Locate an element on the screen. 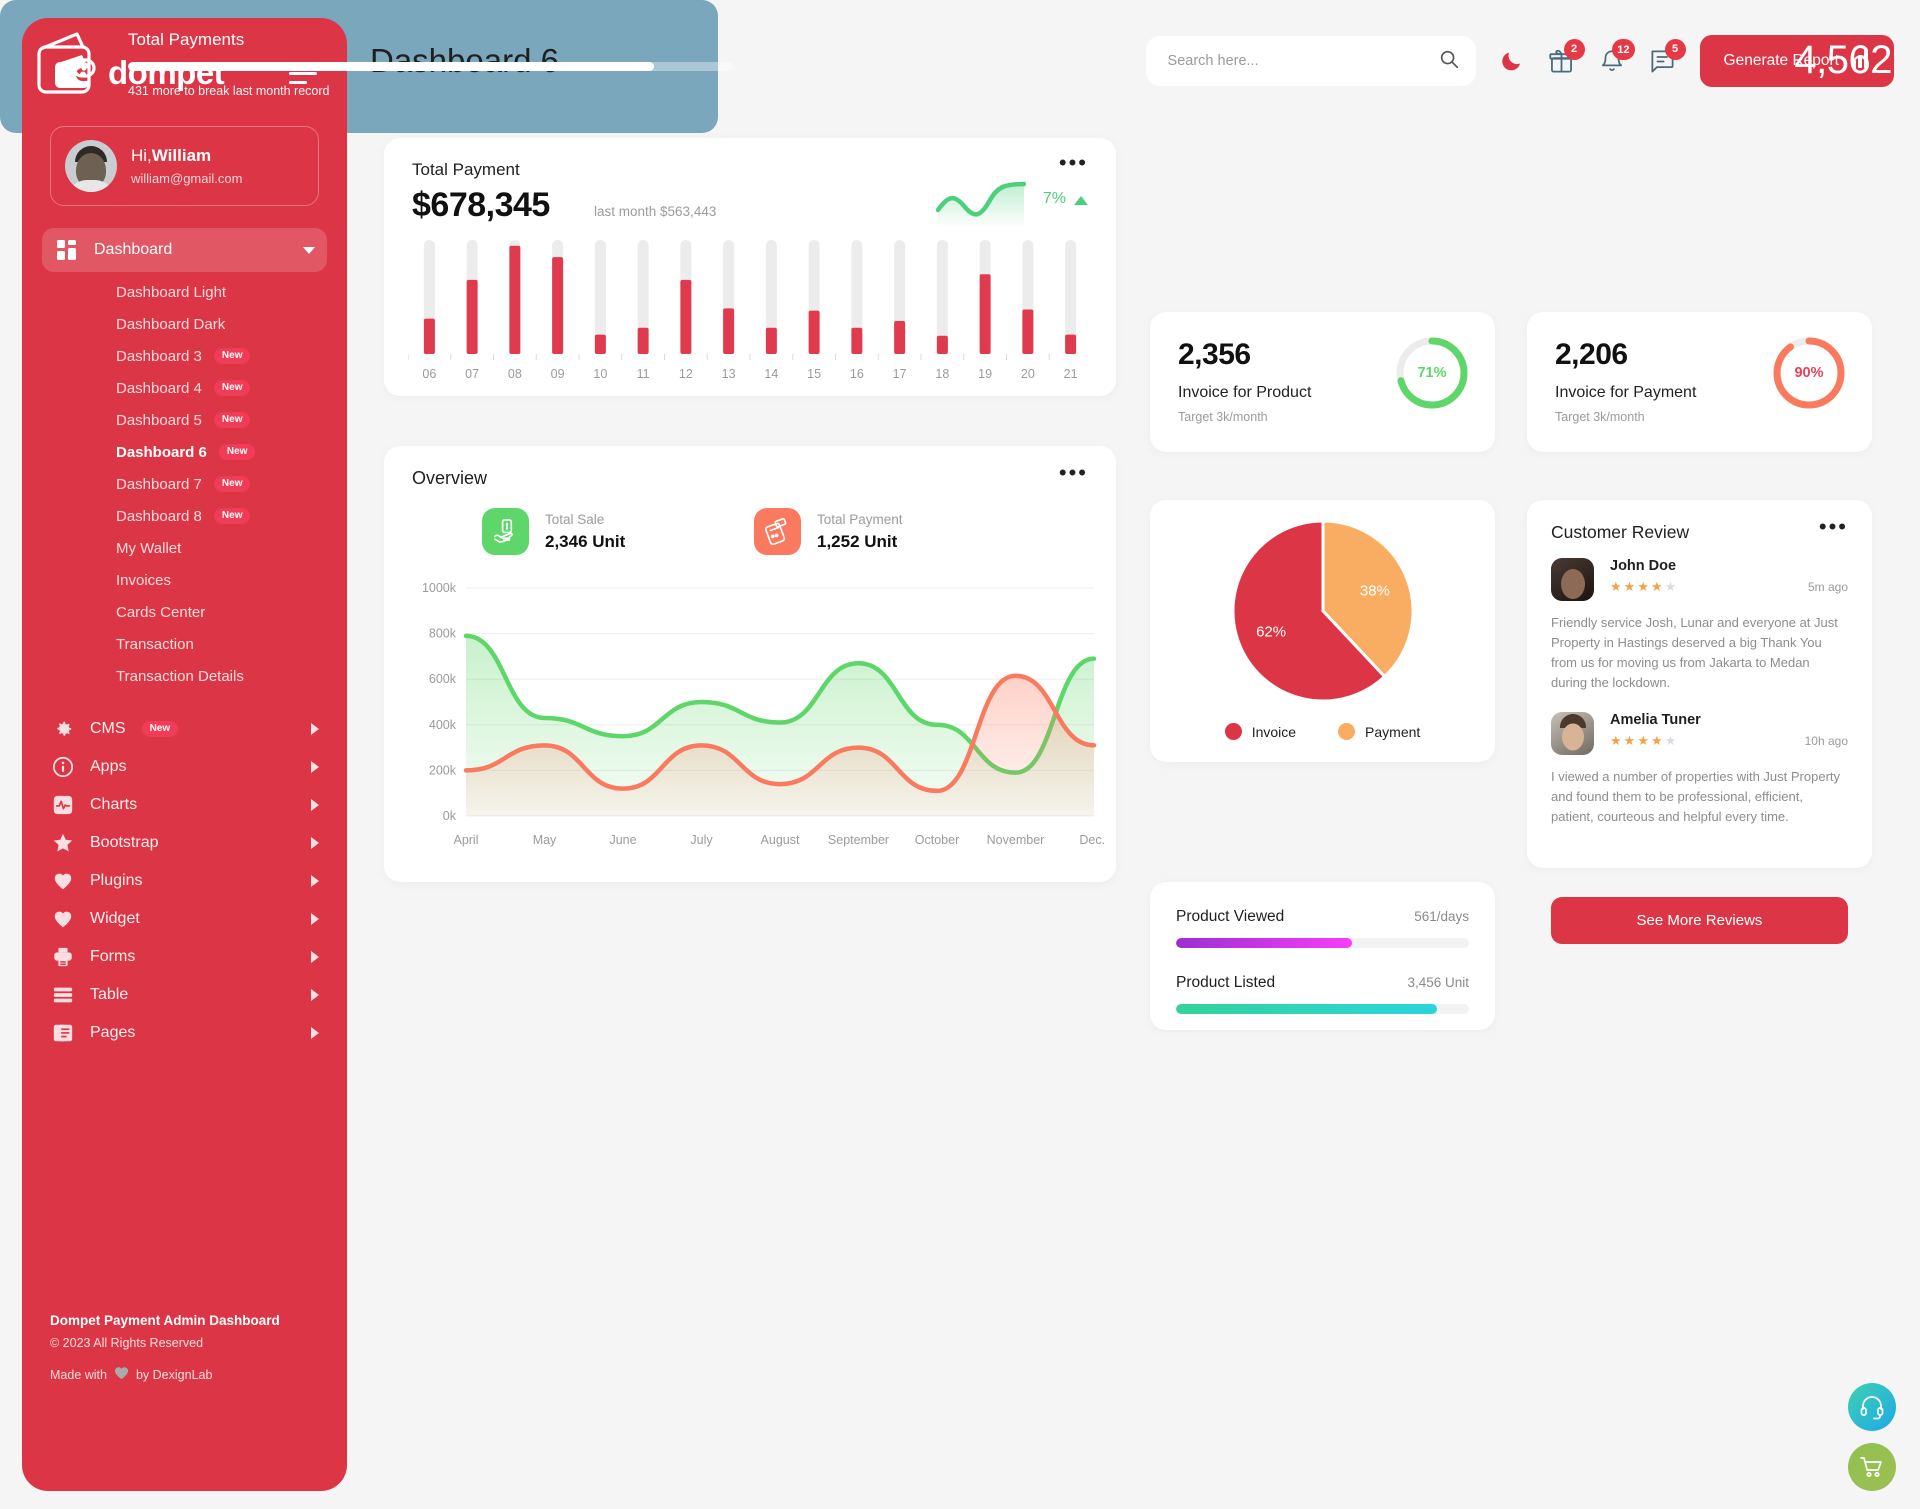 The image size is (1920, 1509). pie-slice-label: 38% is located at coordinates (1374, 590).